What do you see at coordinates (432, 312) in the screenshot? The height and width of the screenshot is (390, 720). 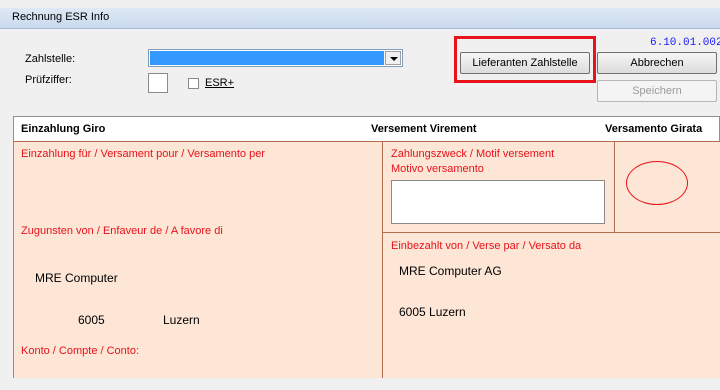 I see `payer-address: 6005 Luzern` at bounding box center [432, 312].